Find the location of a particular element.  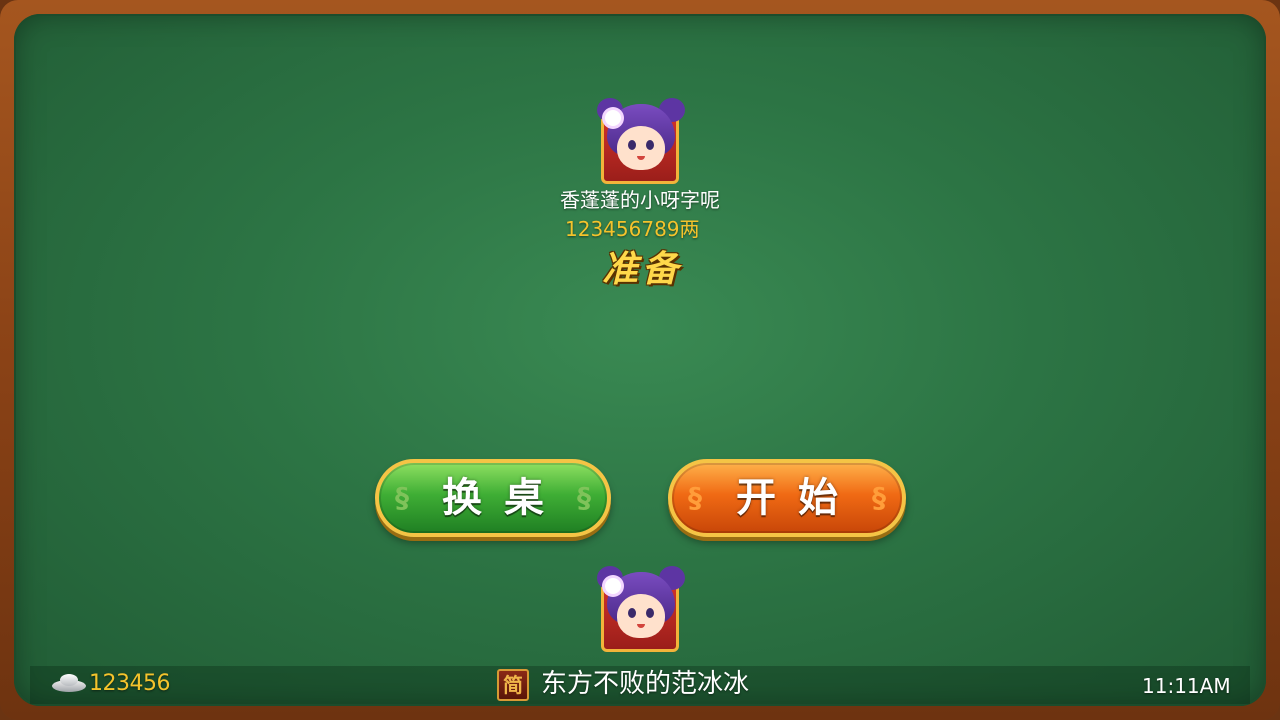

ready-status: 准备 is located at coordinates (641, 269).